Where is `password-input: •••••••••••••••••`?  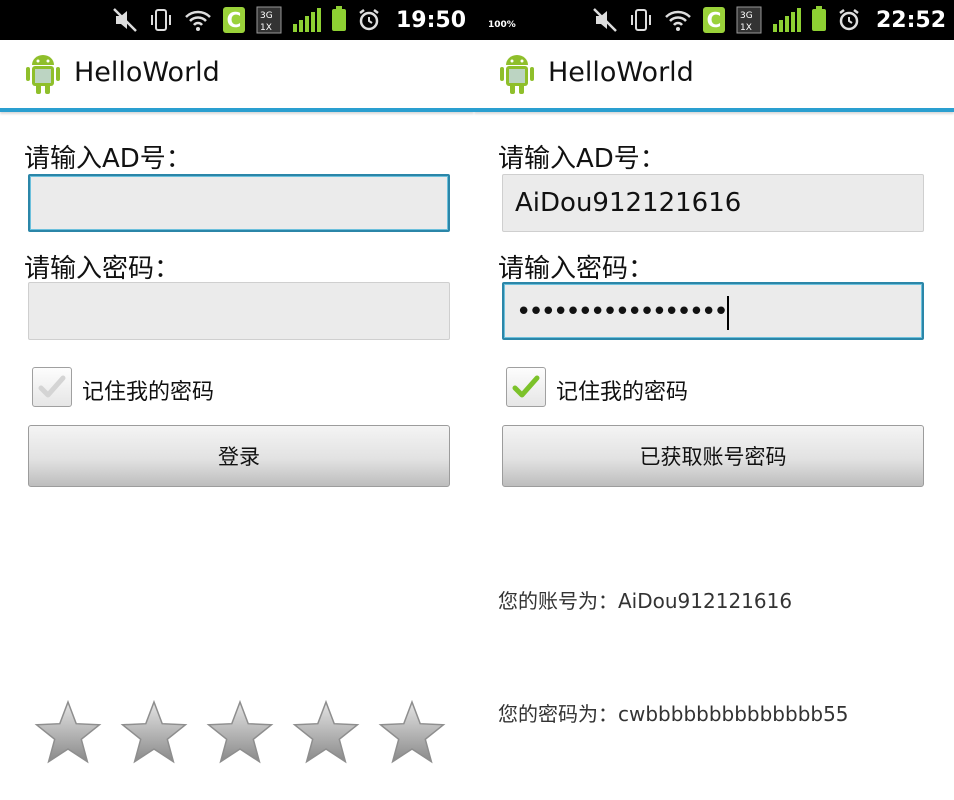 password-input: ••••••••••••••••• is located at coordinates (713, 311).